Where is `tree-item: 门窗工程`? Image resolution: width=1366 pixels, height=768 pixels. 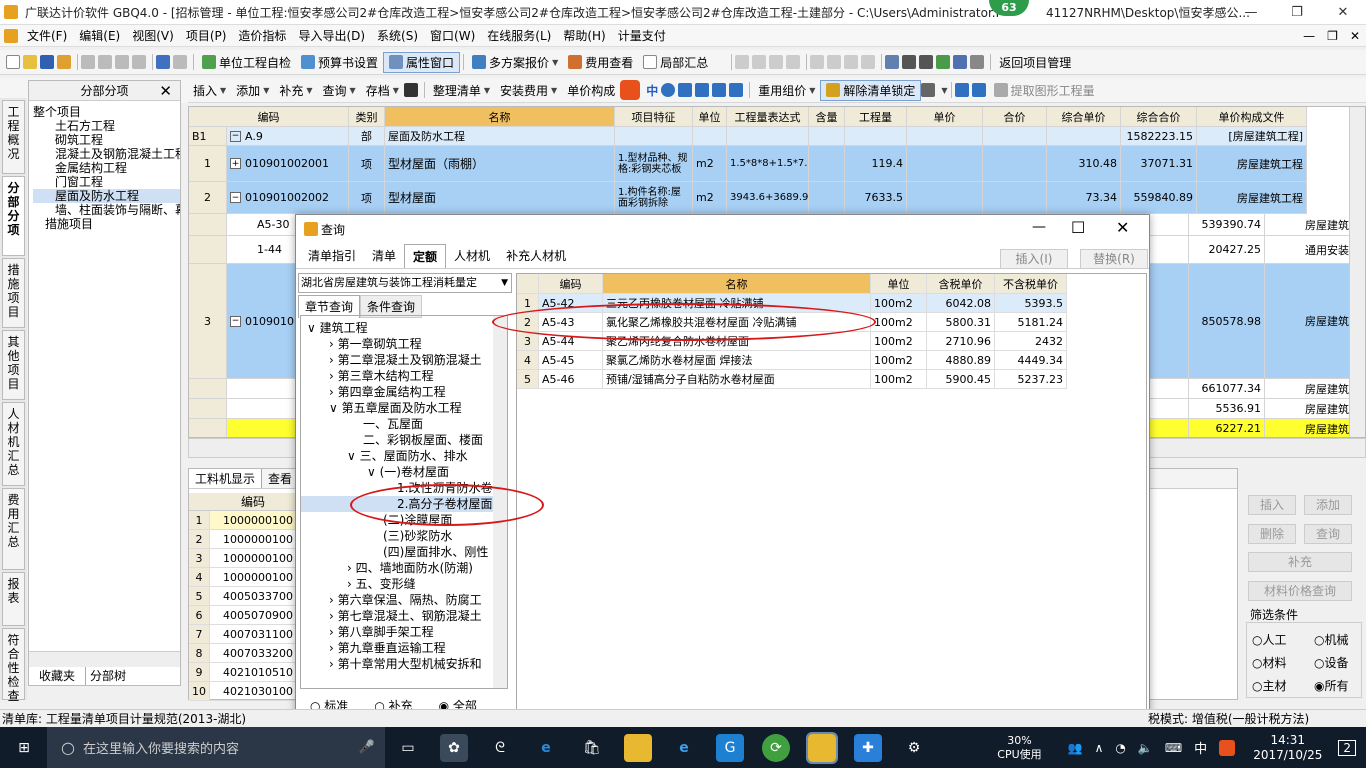 tree-item: 门窗工程 is located at coordinates (106, 182).